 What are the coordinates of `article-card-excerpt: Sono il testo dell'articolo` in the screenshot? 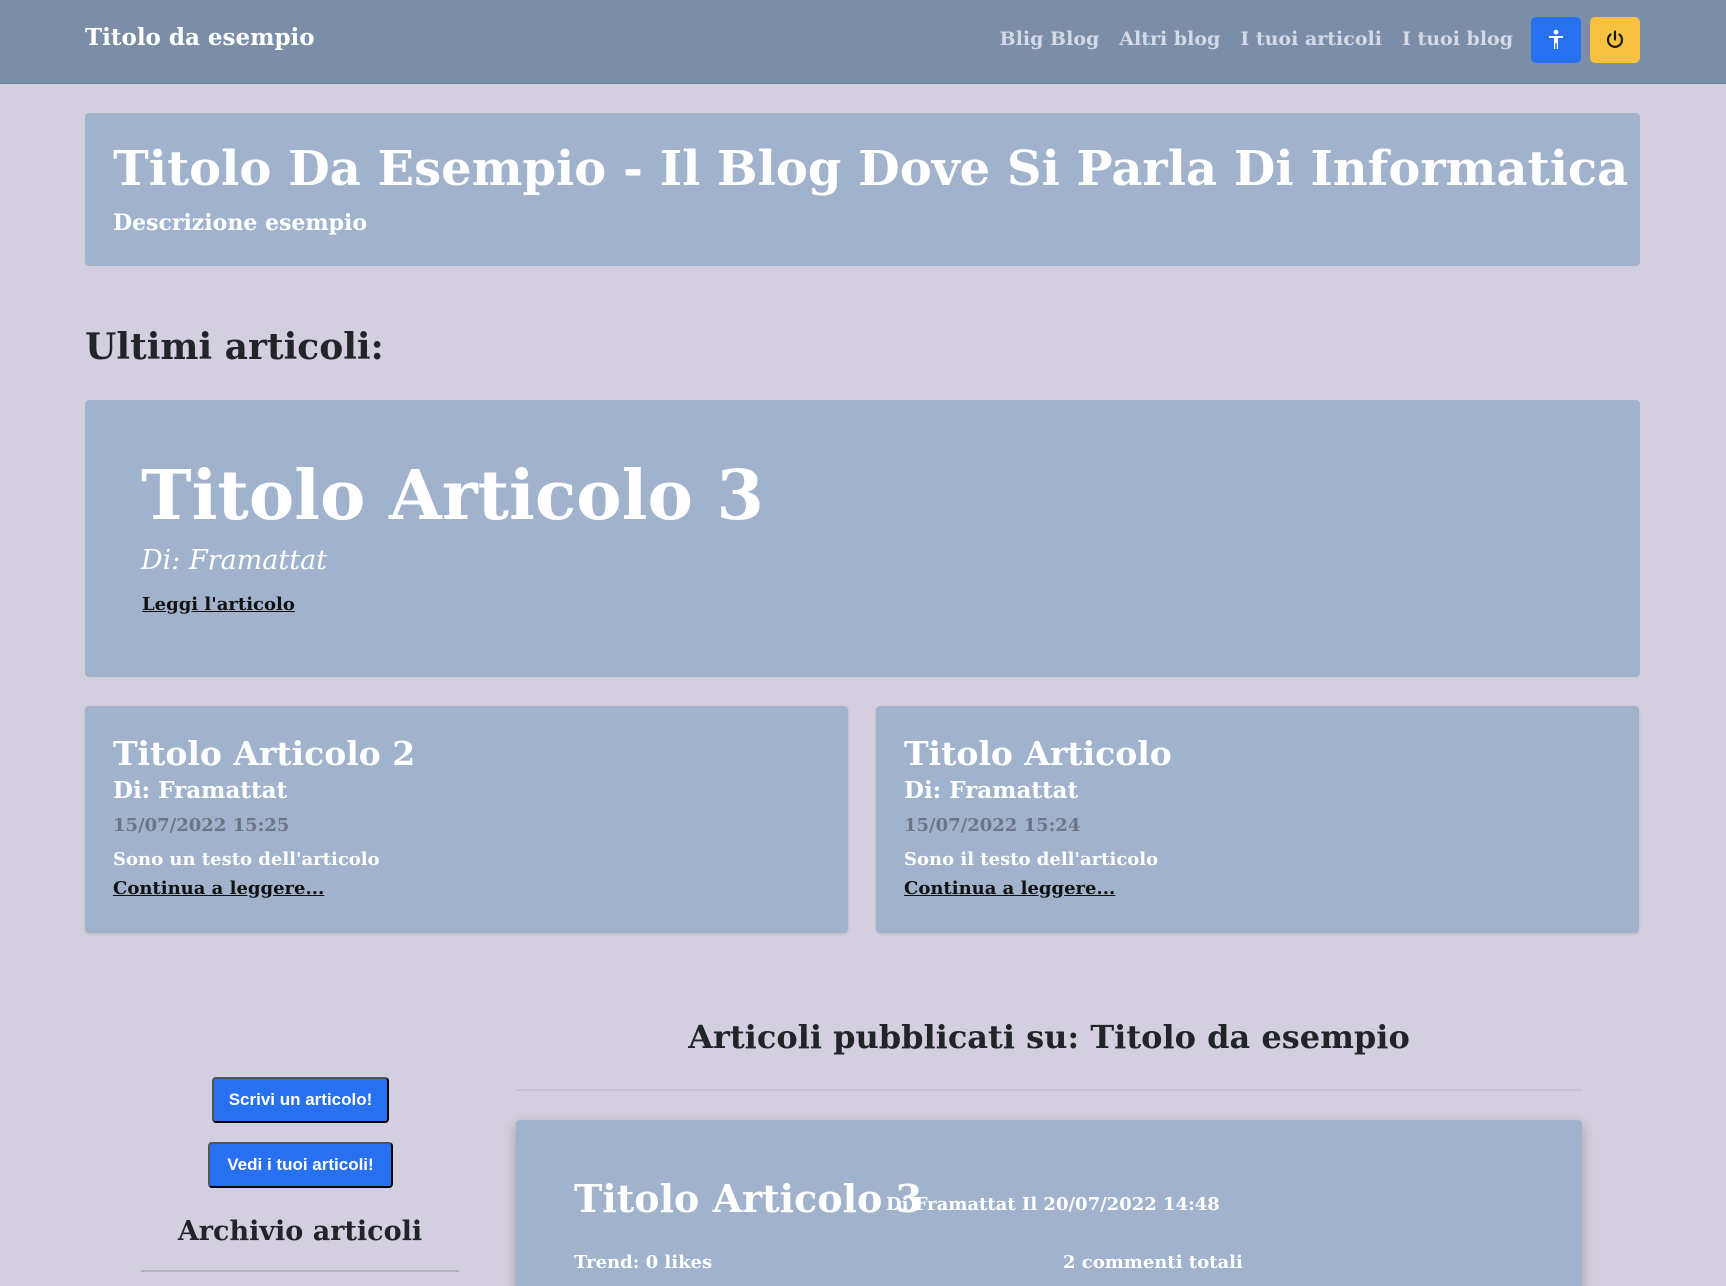 It's located at (1031, 859).